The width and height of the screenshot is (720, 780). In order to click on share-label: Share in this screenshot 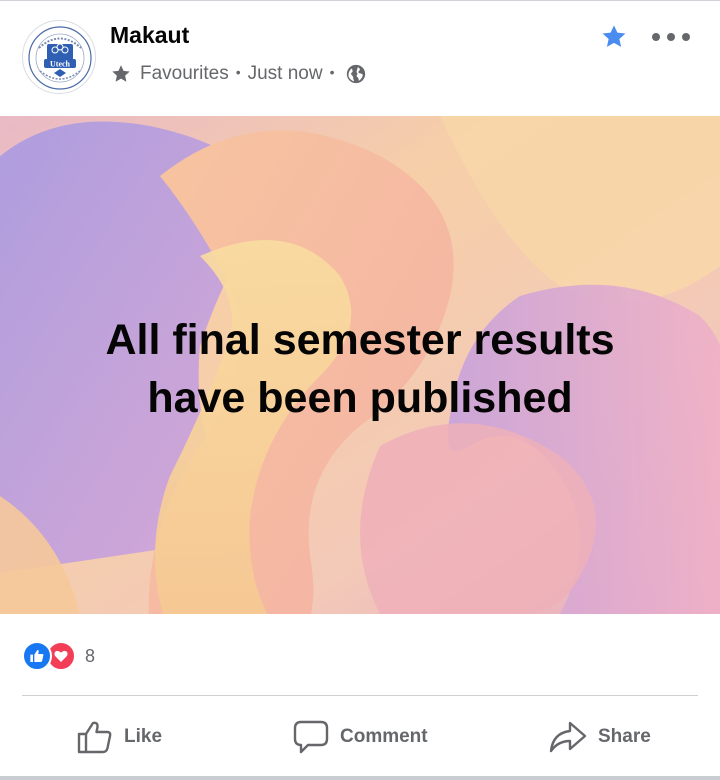, I will do `click(624, 736)`.